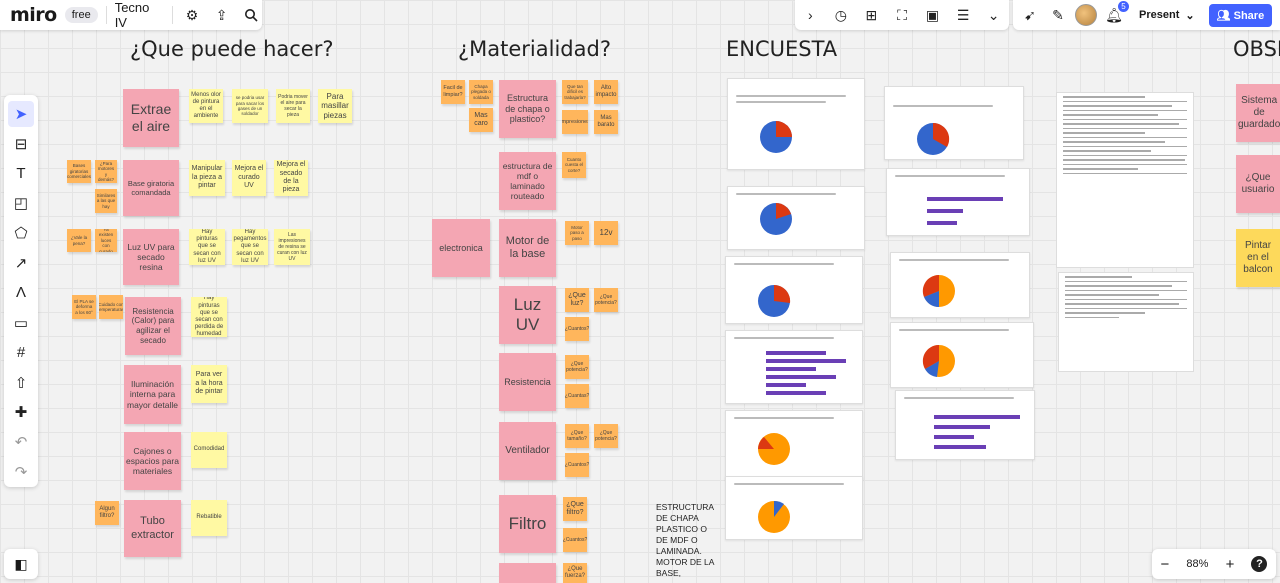 The image size is (1280, 583). What do you see at coordinates (1165, 564) in the screenshot?
I see `zoom-out-button: −` at bounding box center [1165, 564].